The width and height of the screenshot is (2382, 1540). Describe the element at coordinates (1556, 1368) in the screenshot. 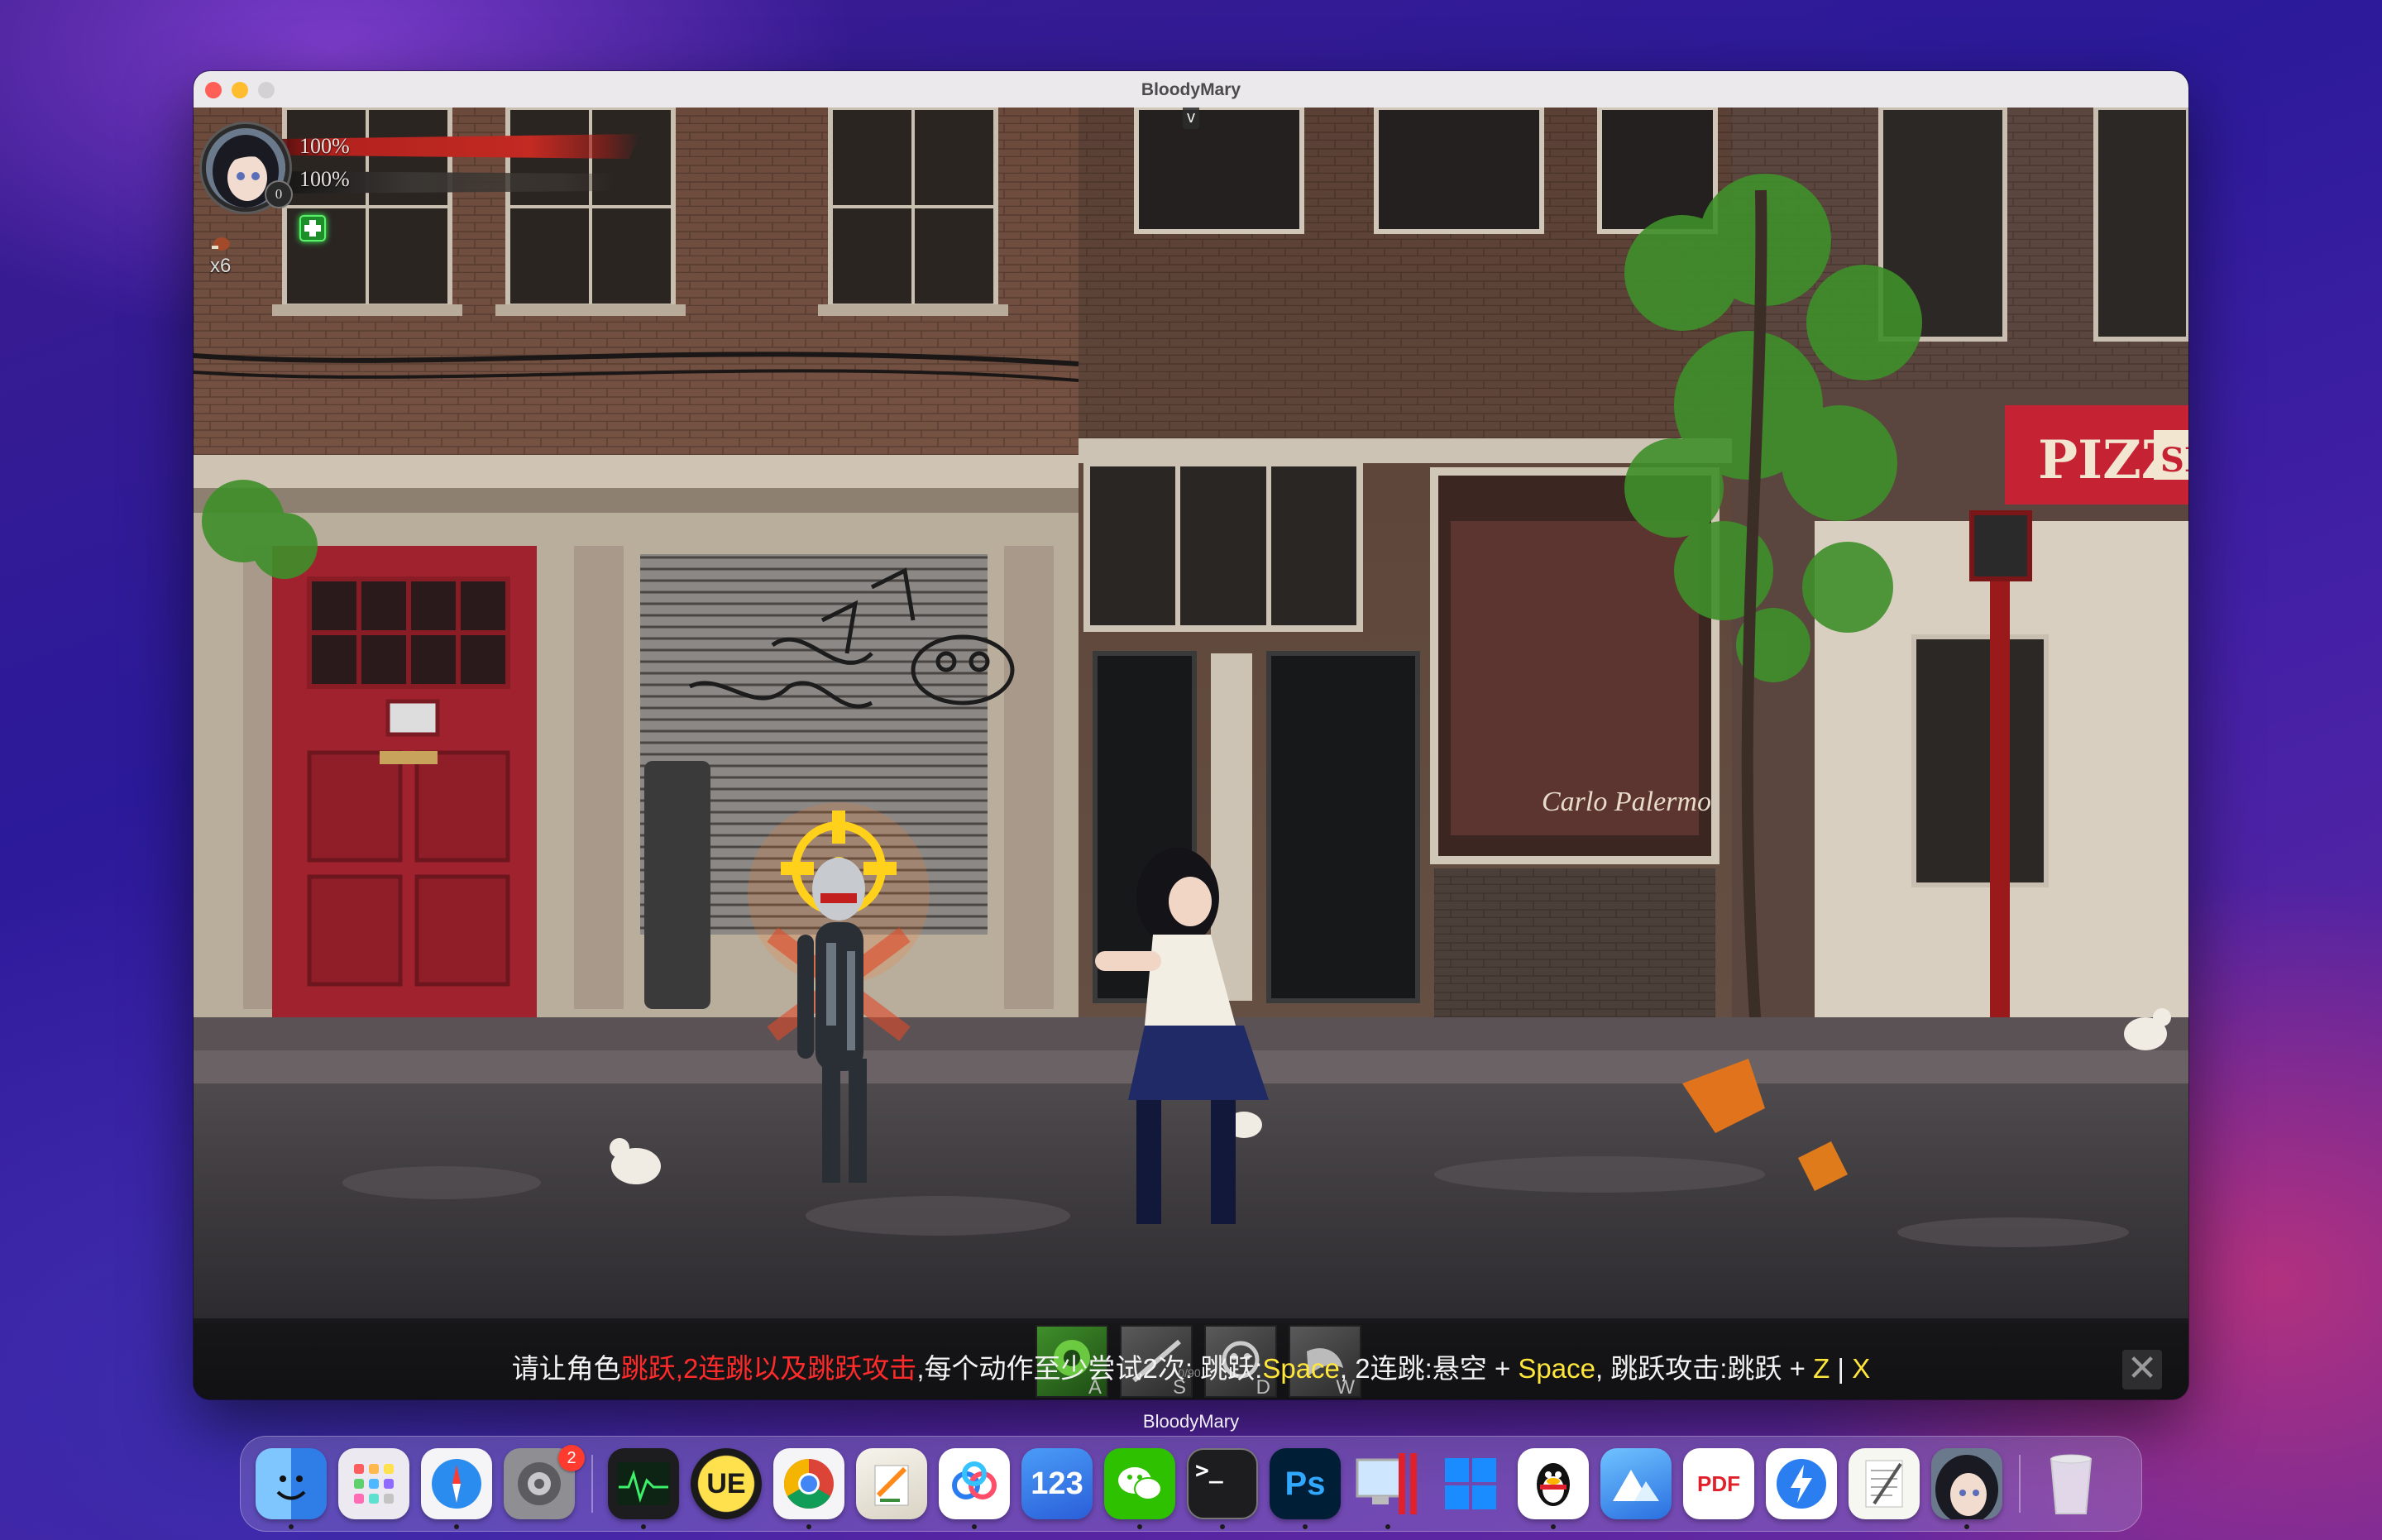

I see `tutorial-seg-6: Space` at that location.